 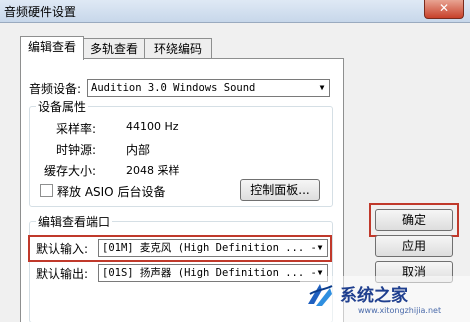 What do you see at coordinates (153, 170) in the screenshot?
I see `buffer-size-value: 2048 采样` at bounding box center [153, 170].